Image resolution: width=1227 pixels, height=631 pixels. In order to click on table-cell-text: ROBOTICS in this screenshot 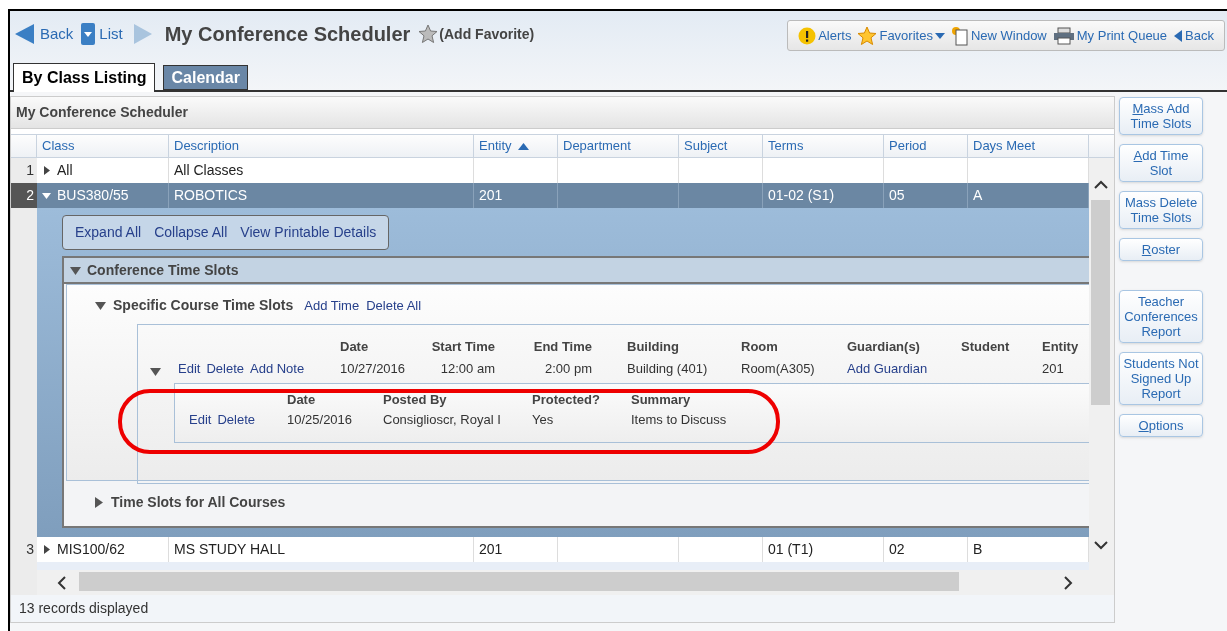, I will do `click(211, 195)`.